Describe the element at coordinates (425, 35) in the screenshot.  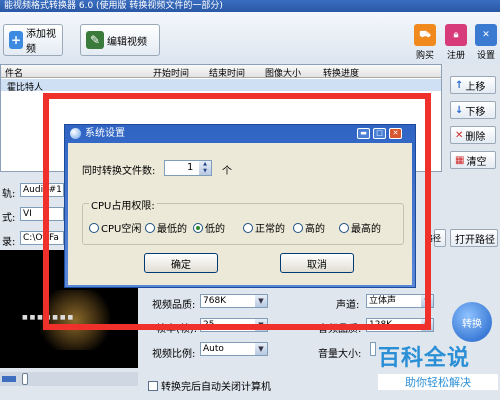
I see `cart-icon: ⛟` at that location.